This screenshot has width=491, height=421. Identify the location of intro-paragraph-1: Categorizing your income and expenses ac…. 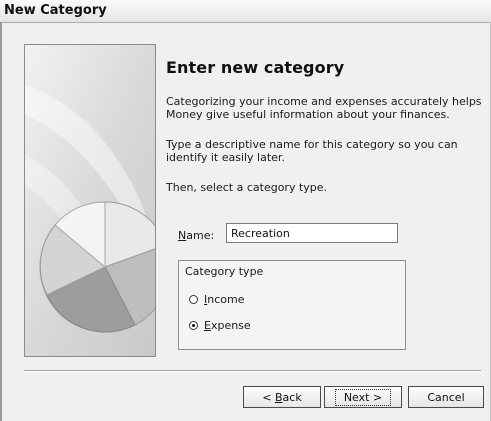
(324, 108).